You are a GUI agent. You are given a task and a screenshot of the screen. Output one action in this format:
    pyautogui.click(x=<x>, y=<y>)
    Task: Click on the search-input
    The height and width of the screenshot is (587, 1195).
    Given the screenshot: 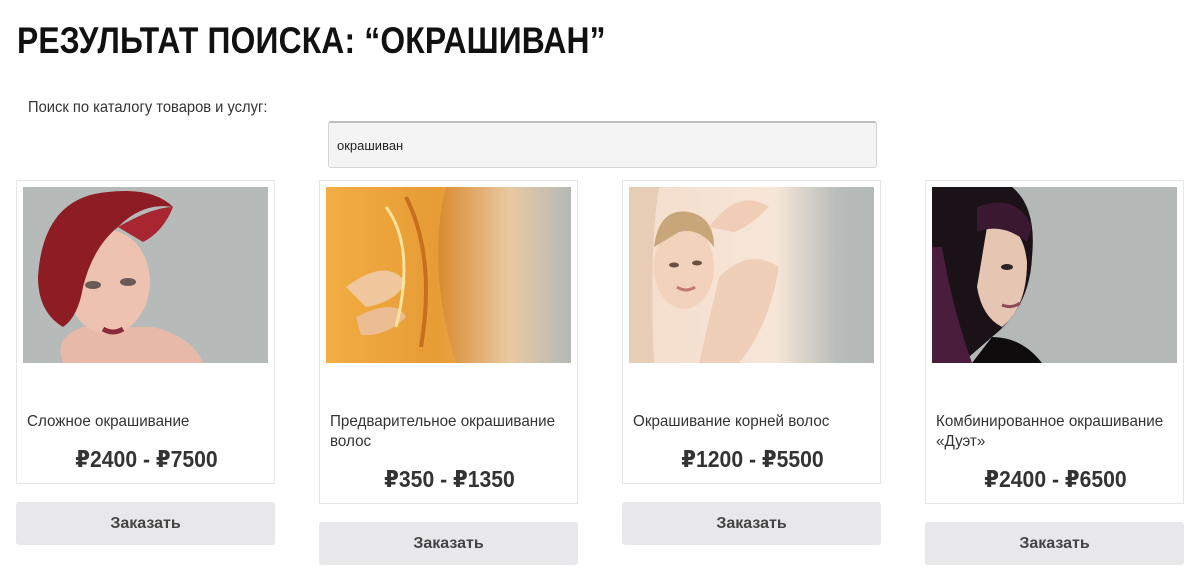 What is the action you would take?
    pyautogui.click(x=602, y=144)
    